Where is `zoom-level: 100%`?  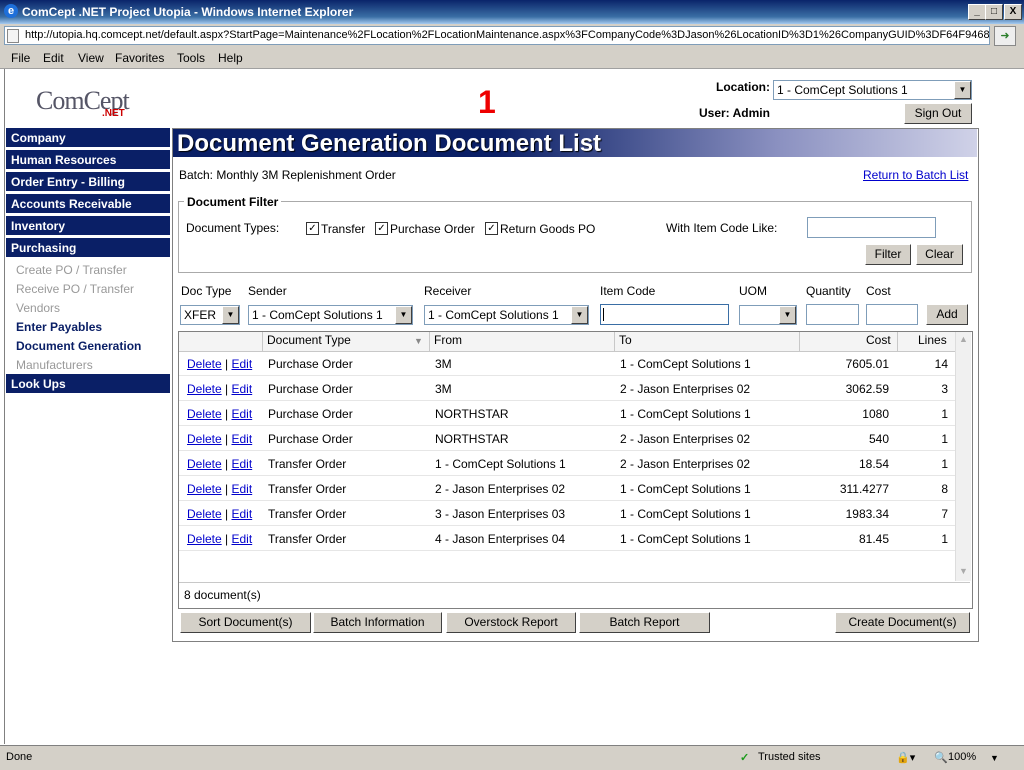
zoom-level: 100% is located at coordinates (962, 757).